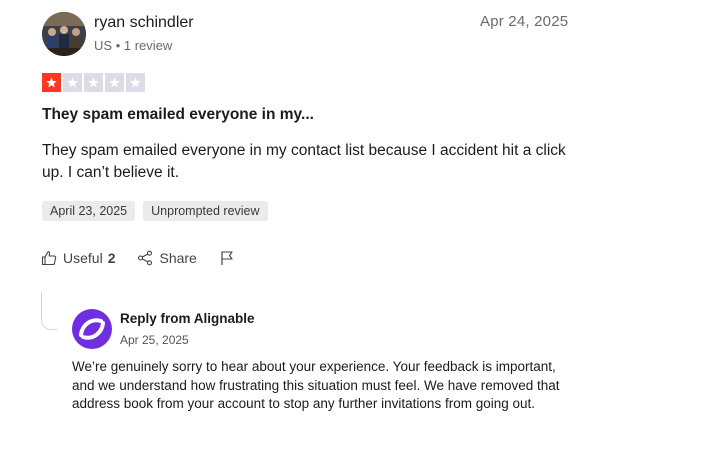 The image size is (710, 460). I want to click on share-button: Share, so click(167, 258).